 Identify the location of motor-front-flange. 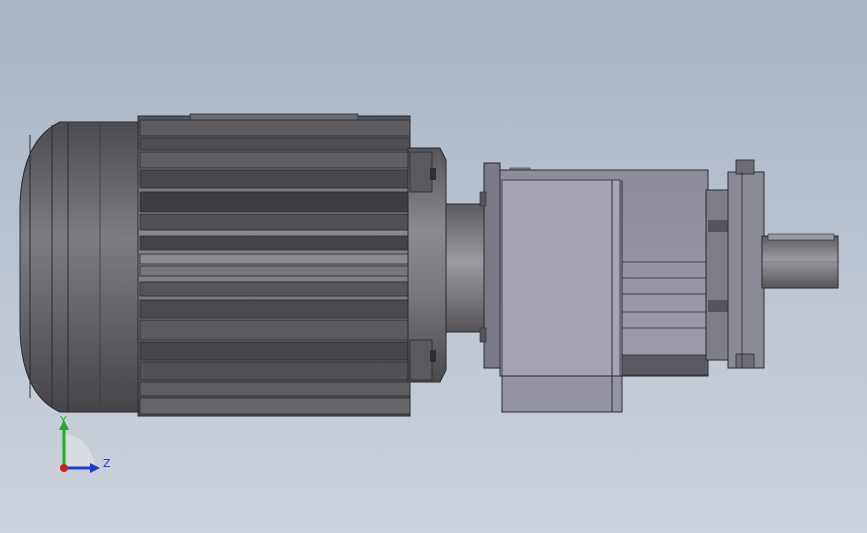
(427, 265).